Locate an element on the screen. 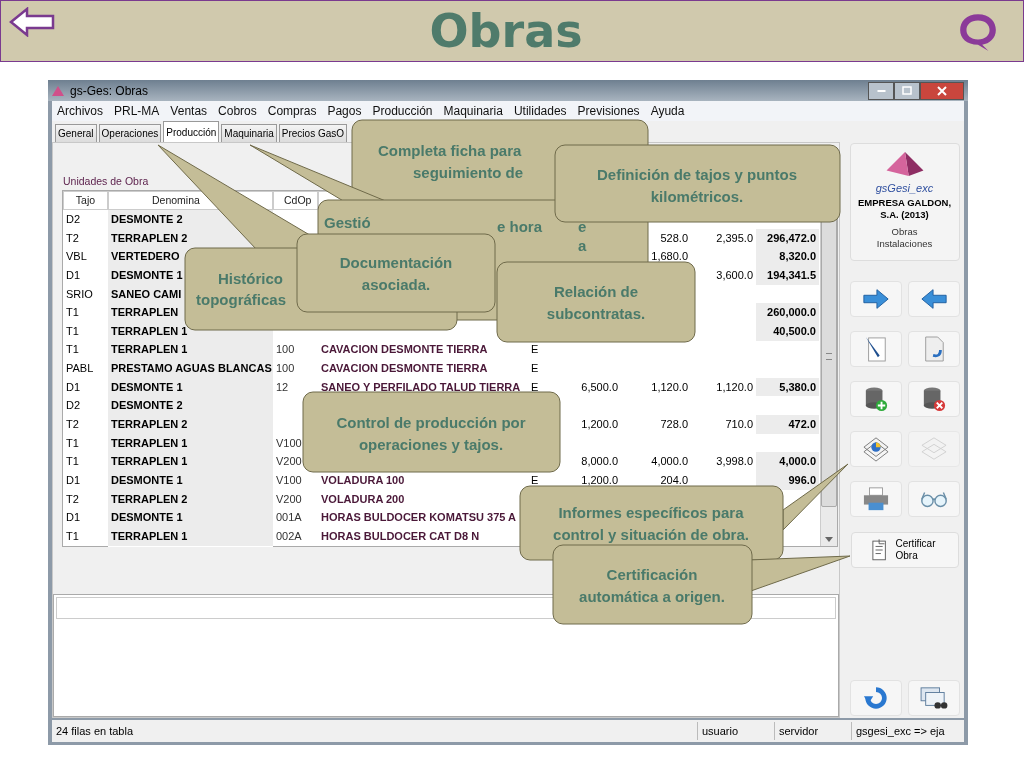  database-remove-icon is located at coordinates (933, 399).